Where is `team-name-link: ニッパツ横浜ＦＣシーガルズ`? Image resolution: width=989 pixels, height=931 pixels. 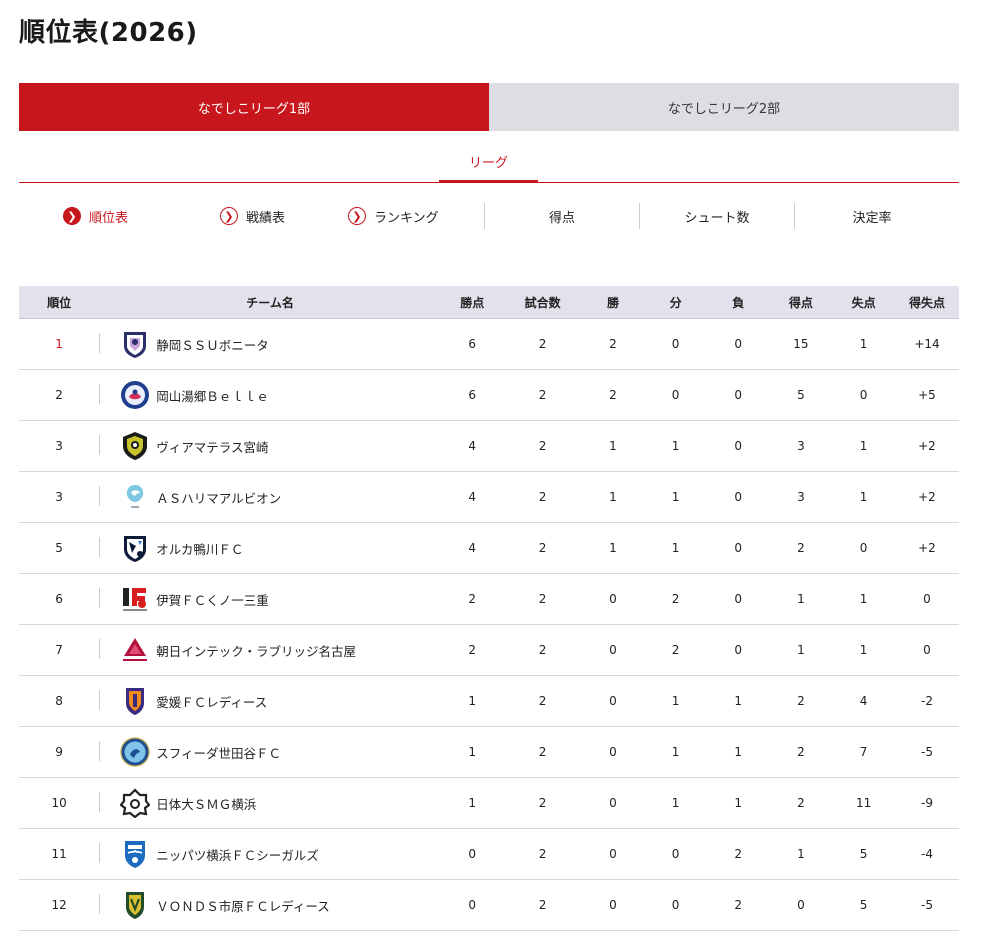
team-name-link: ニッパツ横浜ＦＣシーガルズ is located at coordinates (237, 854).